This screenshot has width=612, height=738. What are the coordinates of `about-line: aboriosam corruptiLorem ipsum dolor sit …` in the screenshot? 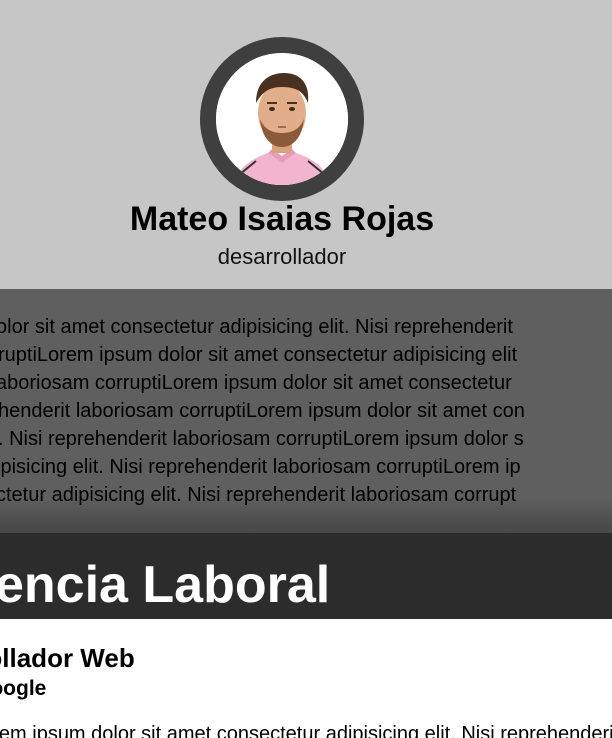 It's located at (256, 383).